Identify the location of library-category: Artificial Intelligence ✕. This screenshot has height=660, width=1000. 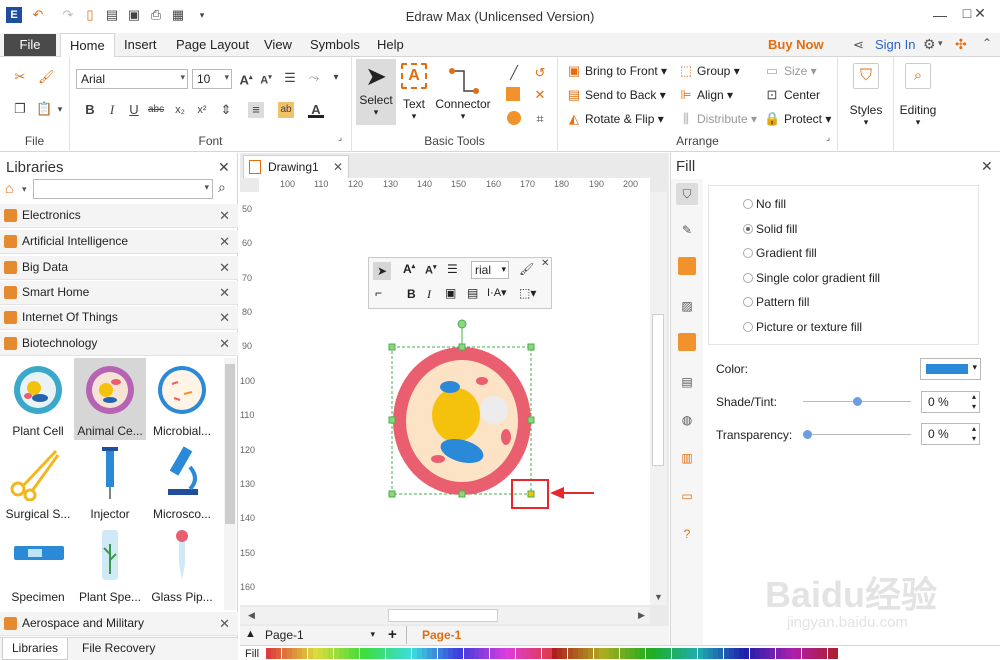
(119, 242).